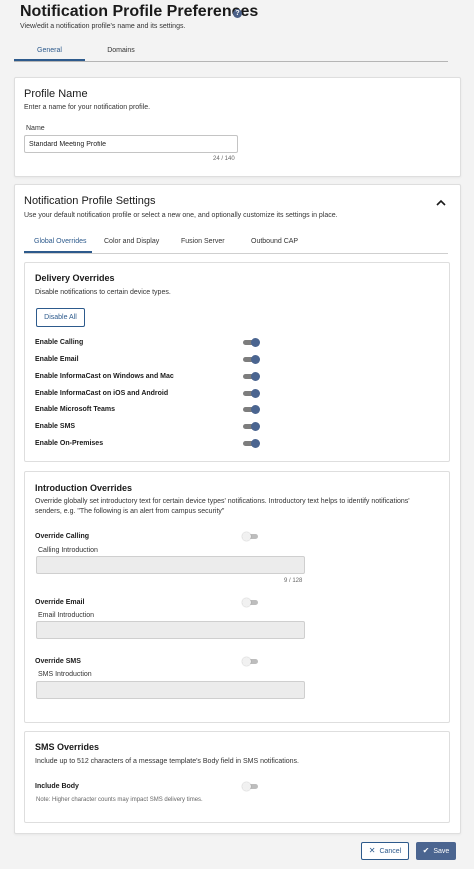  Describe the element at coordinates (68, 550) in the screenshot. I see `calling-introduction-label: Calling Introduction` at that location.